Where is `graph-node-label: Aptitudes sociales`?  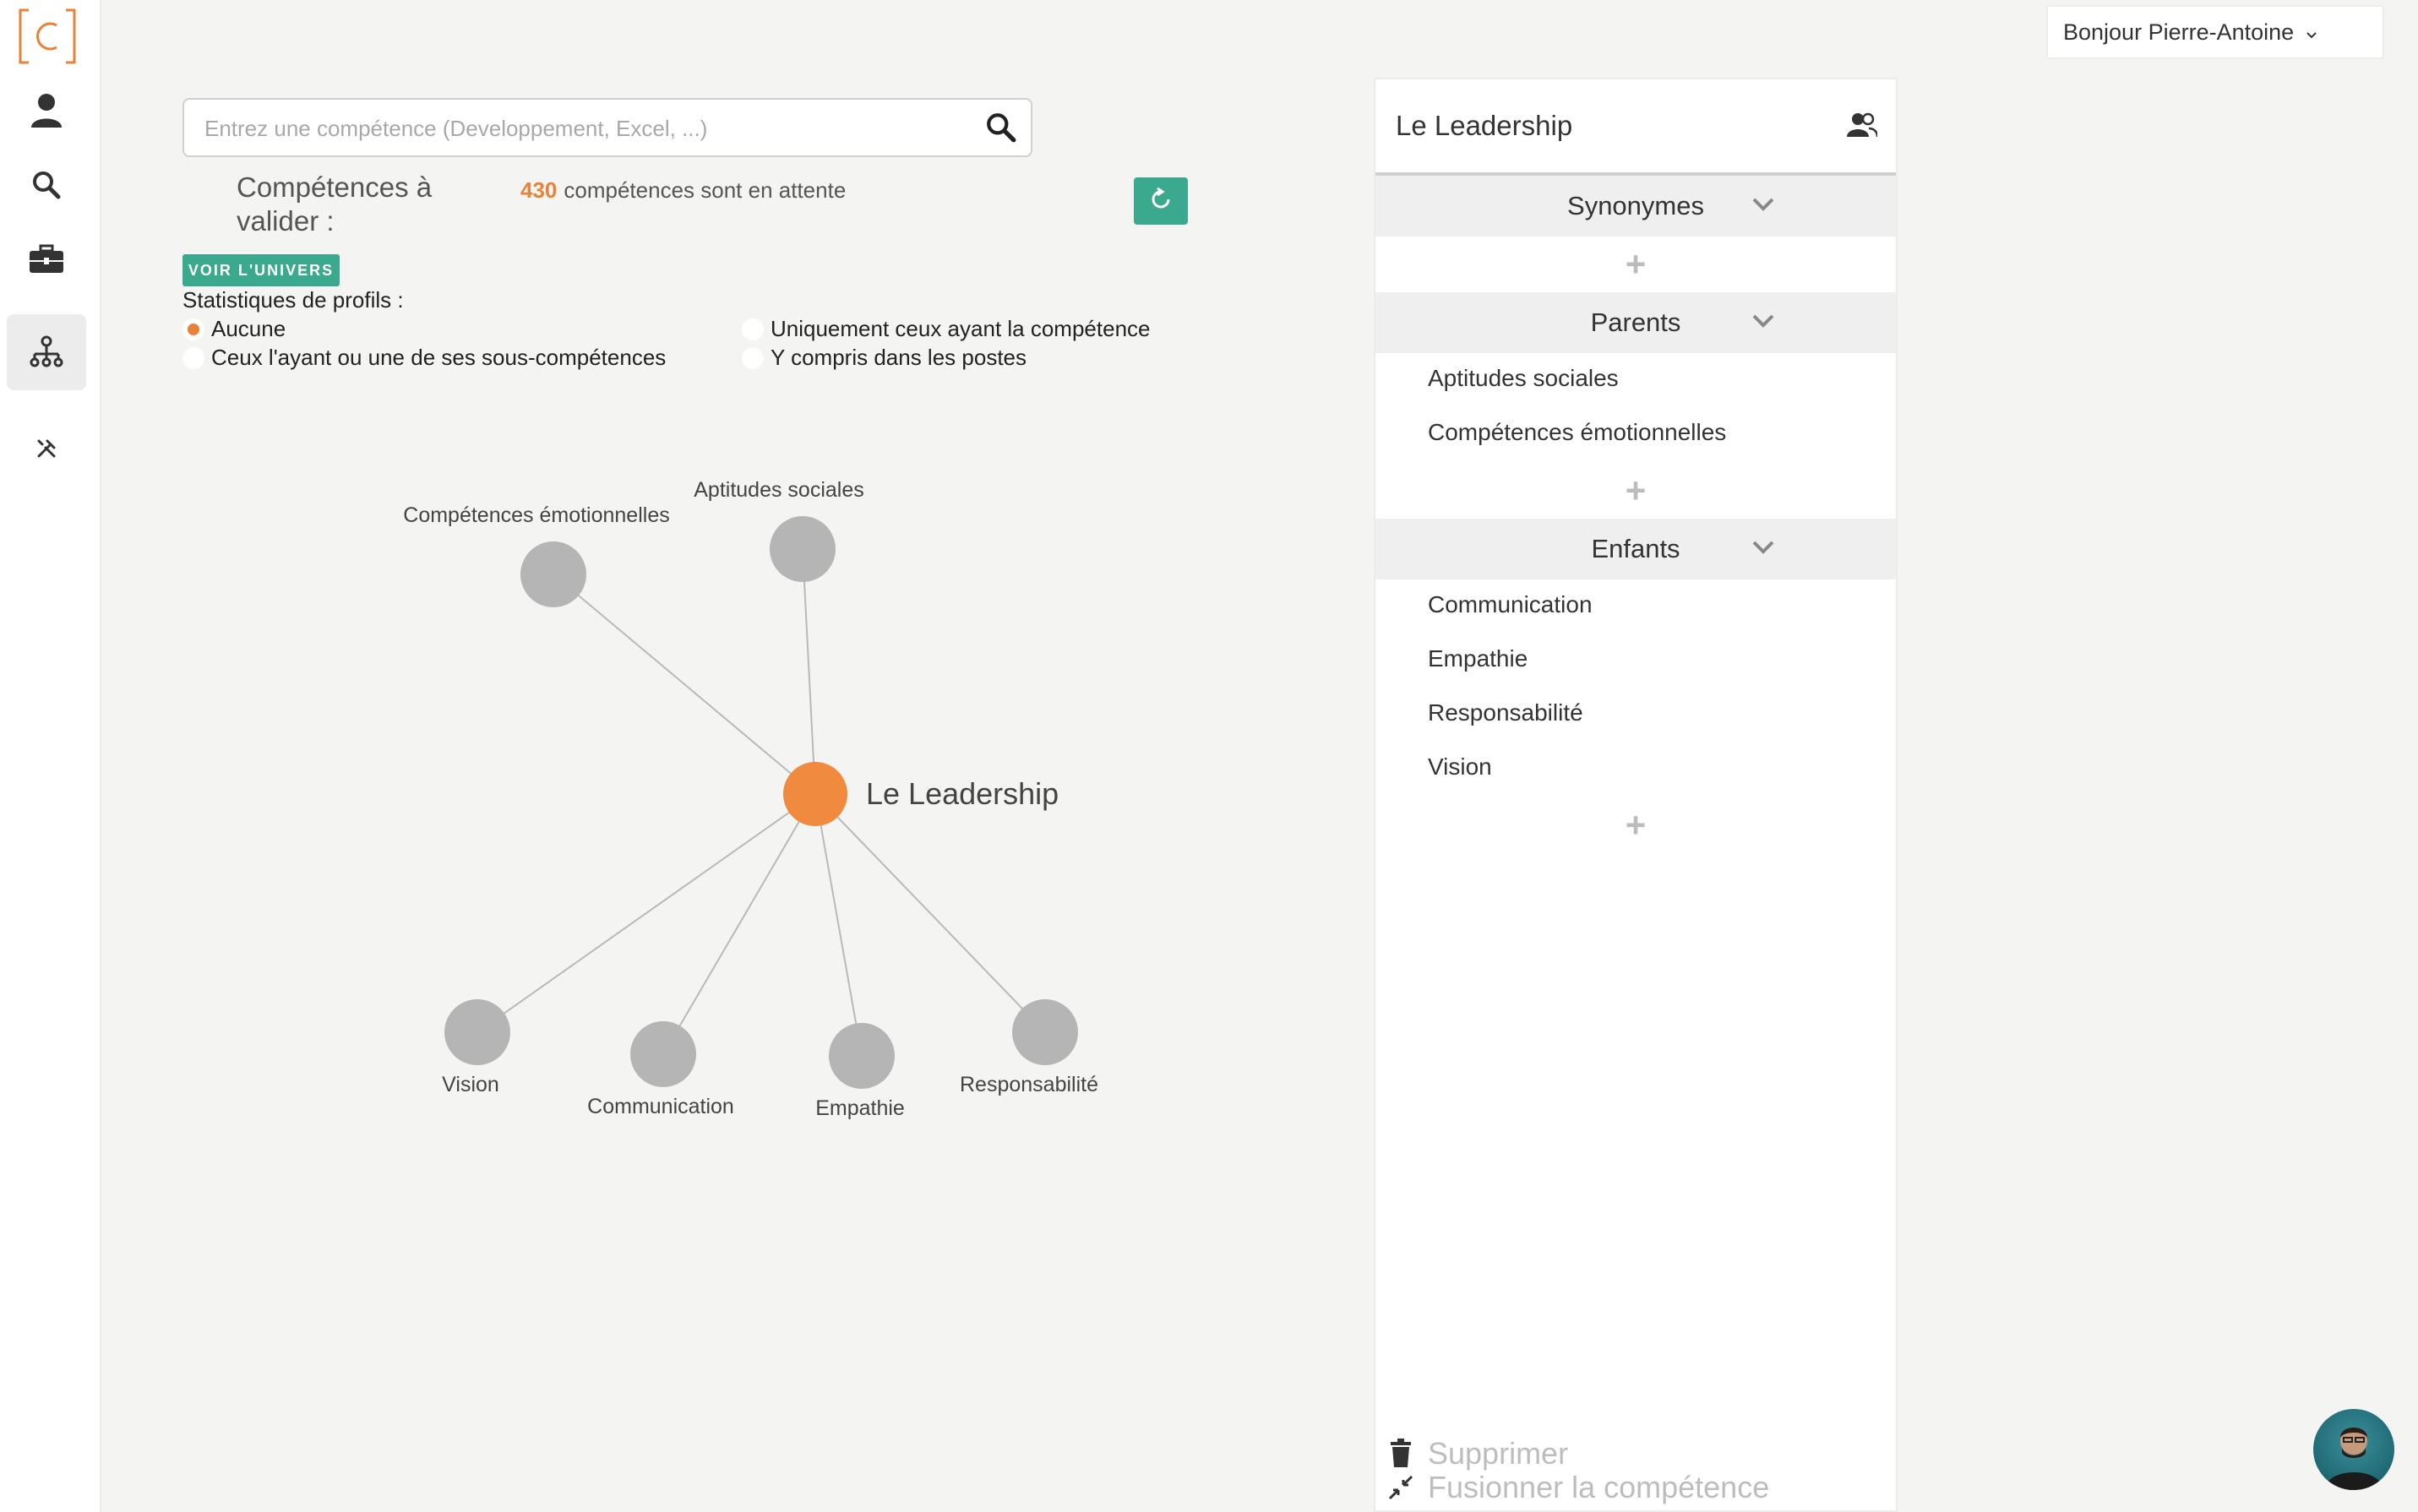
graph-node-label: Aptitudes sociales is located at coordinates (779, 490).